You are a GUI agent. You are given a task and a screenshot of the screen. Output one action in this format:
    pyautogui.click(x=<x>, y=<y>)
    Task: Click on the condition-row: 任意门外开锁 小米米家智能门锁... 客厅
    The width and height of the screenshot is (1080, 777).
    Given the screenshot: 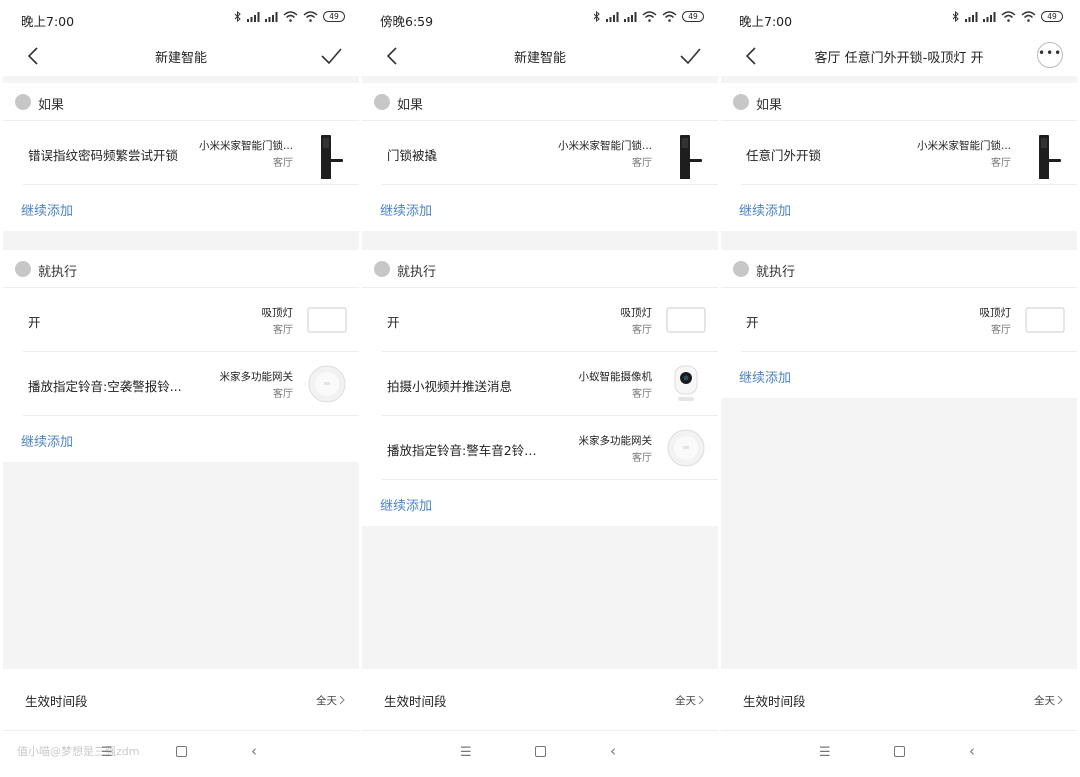 What is the action you would take?
    pyautogui.click(x=899, y=153)
    